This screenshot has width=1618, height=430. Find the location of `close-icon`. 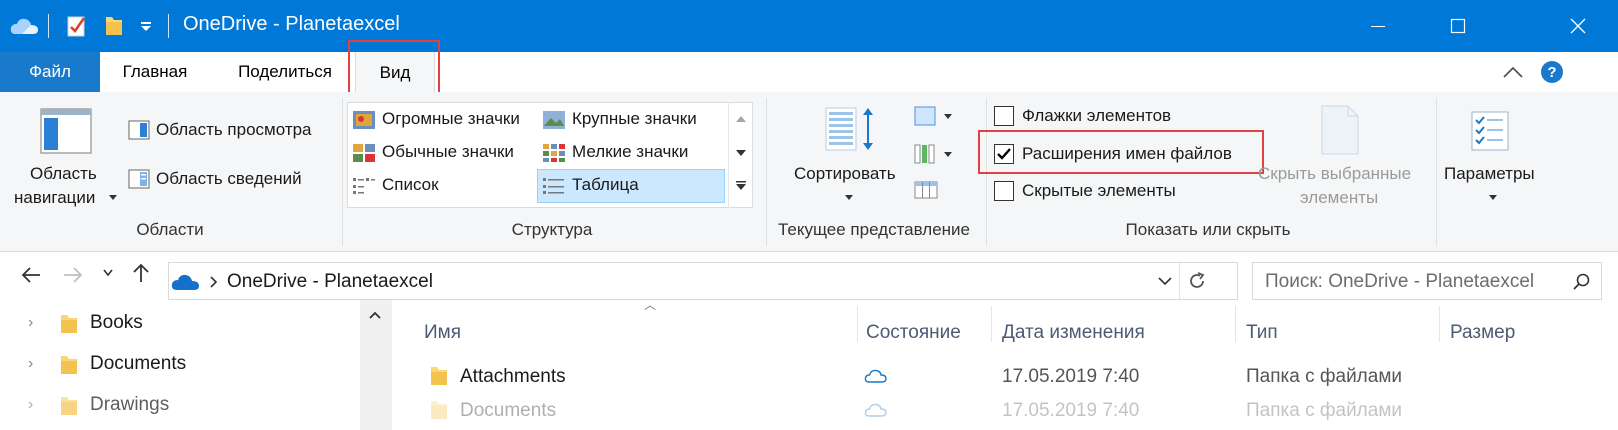

close-icon is located at coordinates (1578, 26).